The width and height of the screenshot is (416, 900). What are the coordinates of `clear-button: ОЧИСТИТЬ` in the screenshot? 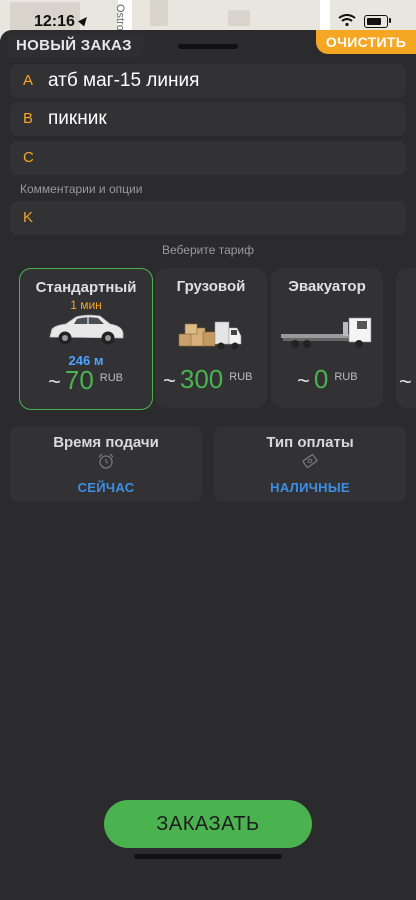 It's located at (366, 42).